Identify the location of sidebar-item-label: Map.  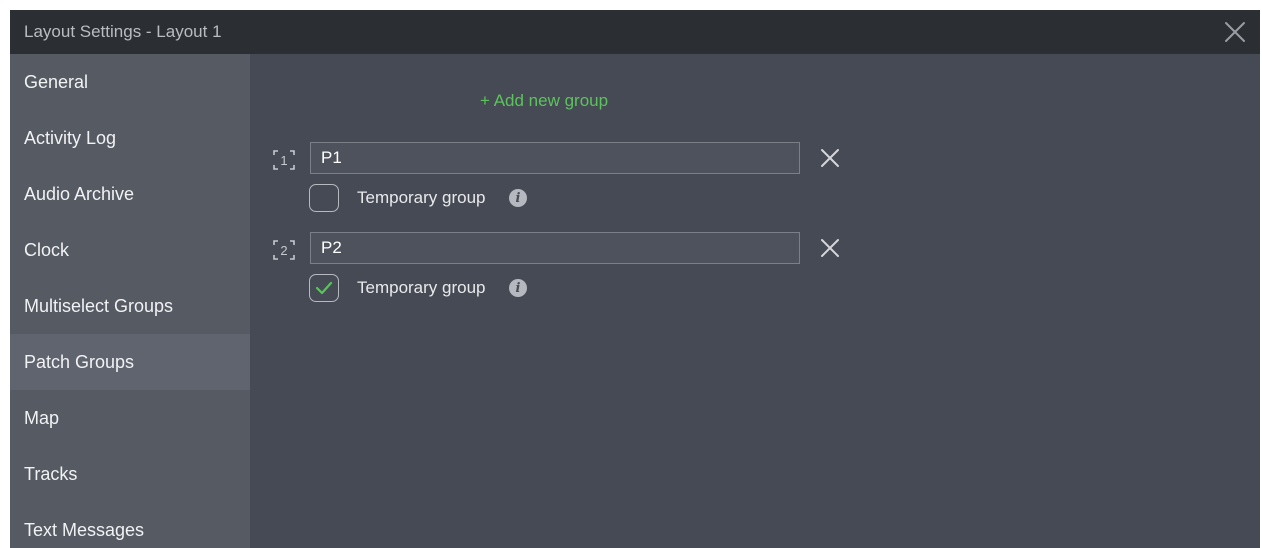
(42, 417).